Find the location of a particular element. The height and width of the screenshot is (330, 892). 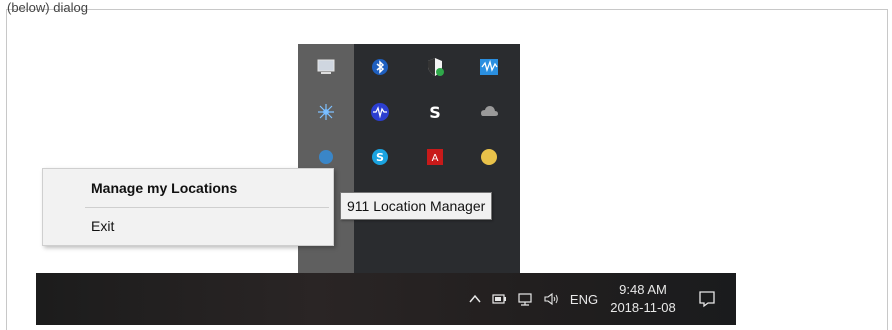

flyout-row: S is located at coordinates (409, 111).